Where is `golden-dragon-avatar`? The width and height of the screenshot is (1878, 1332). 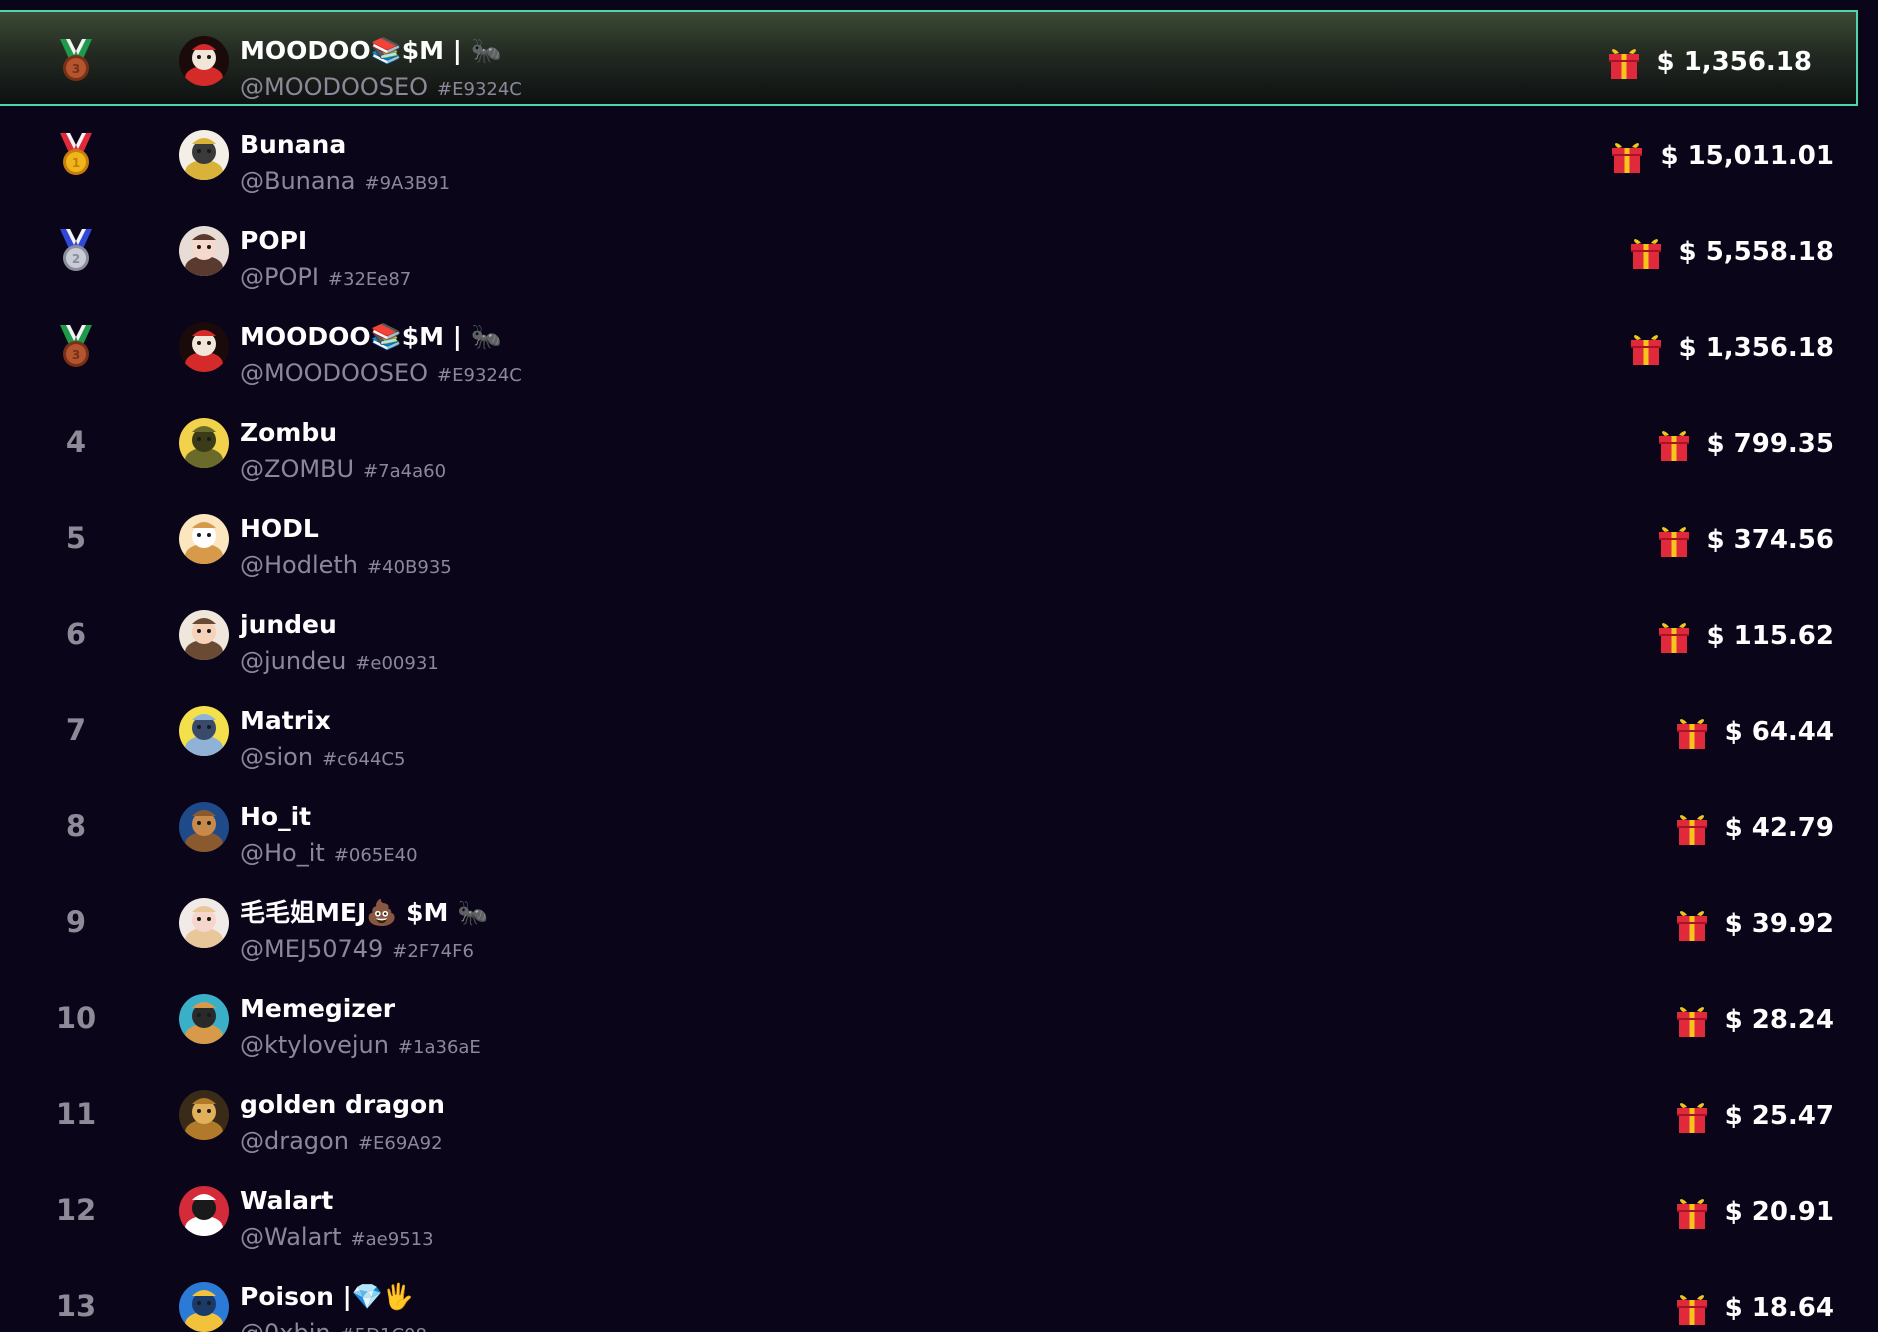
golden-dragon-avatar is located at coordinates (204, 1115).